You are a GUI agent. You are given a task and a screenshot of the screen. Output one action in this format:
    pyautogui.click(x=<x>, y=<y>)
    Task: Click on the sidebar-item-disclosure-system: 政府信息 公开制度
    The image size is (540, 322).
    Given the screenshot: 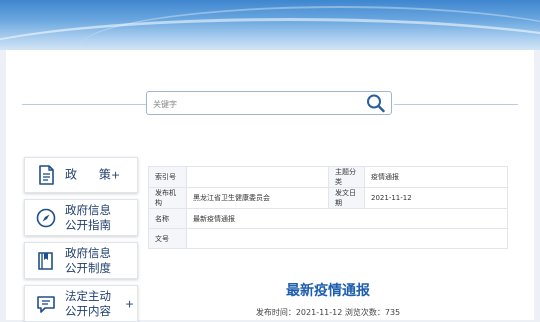 What is the action you would take?
    pyautogui.click(x=81, y=260)
    